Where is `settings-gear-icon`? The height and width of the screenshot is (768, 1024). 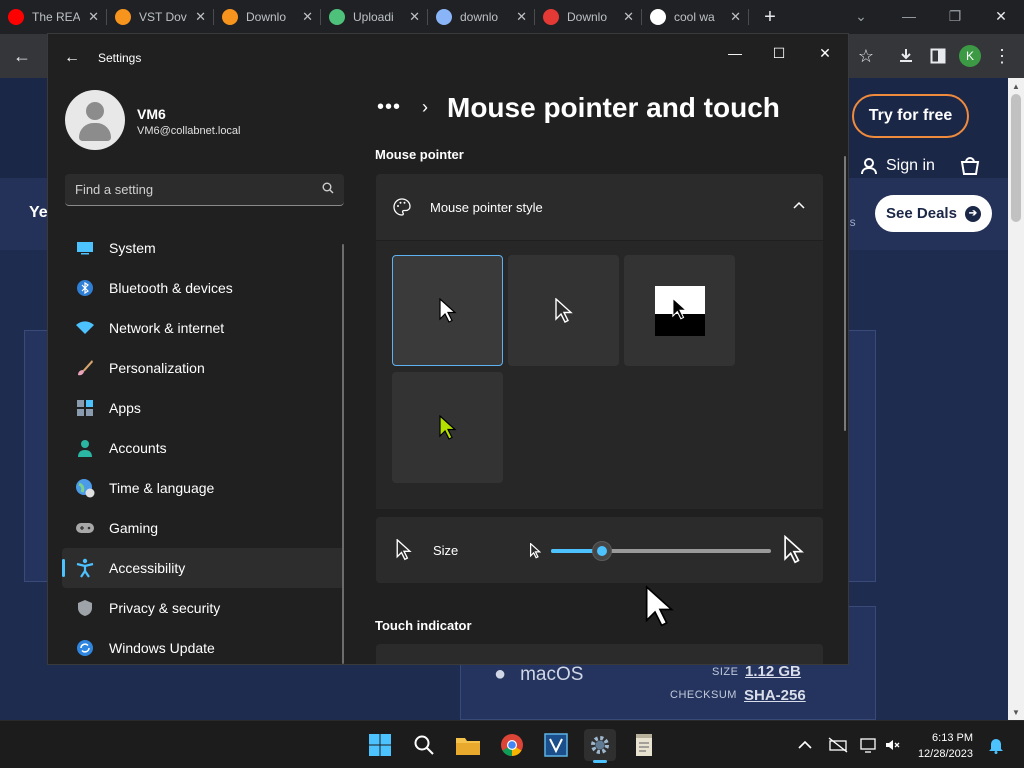
settings-gear-icon is located at coordinates (600, 746).